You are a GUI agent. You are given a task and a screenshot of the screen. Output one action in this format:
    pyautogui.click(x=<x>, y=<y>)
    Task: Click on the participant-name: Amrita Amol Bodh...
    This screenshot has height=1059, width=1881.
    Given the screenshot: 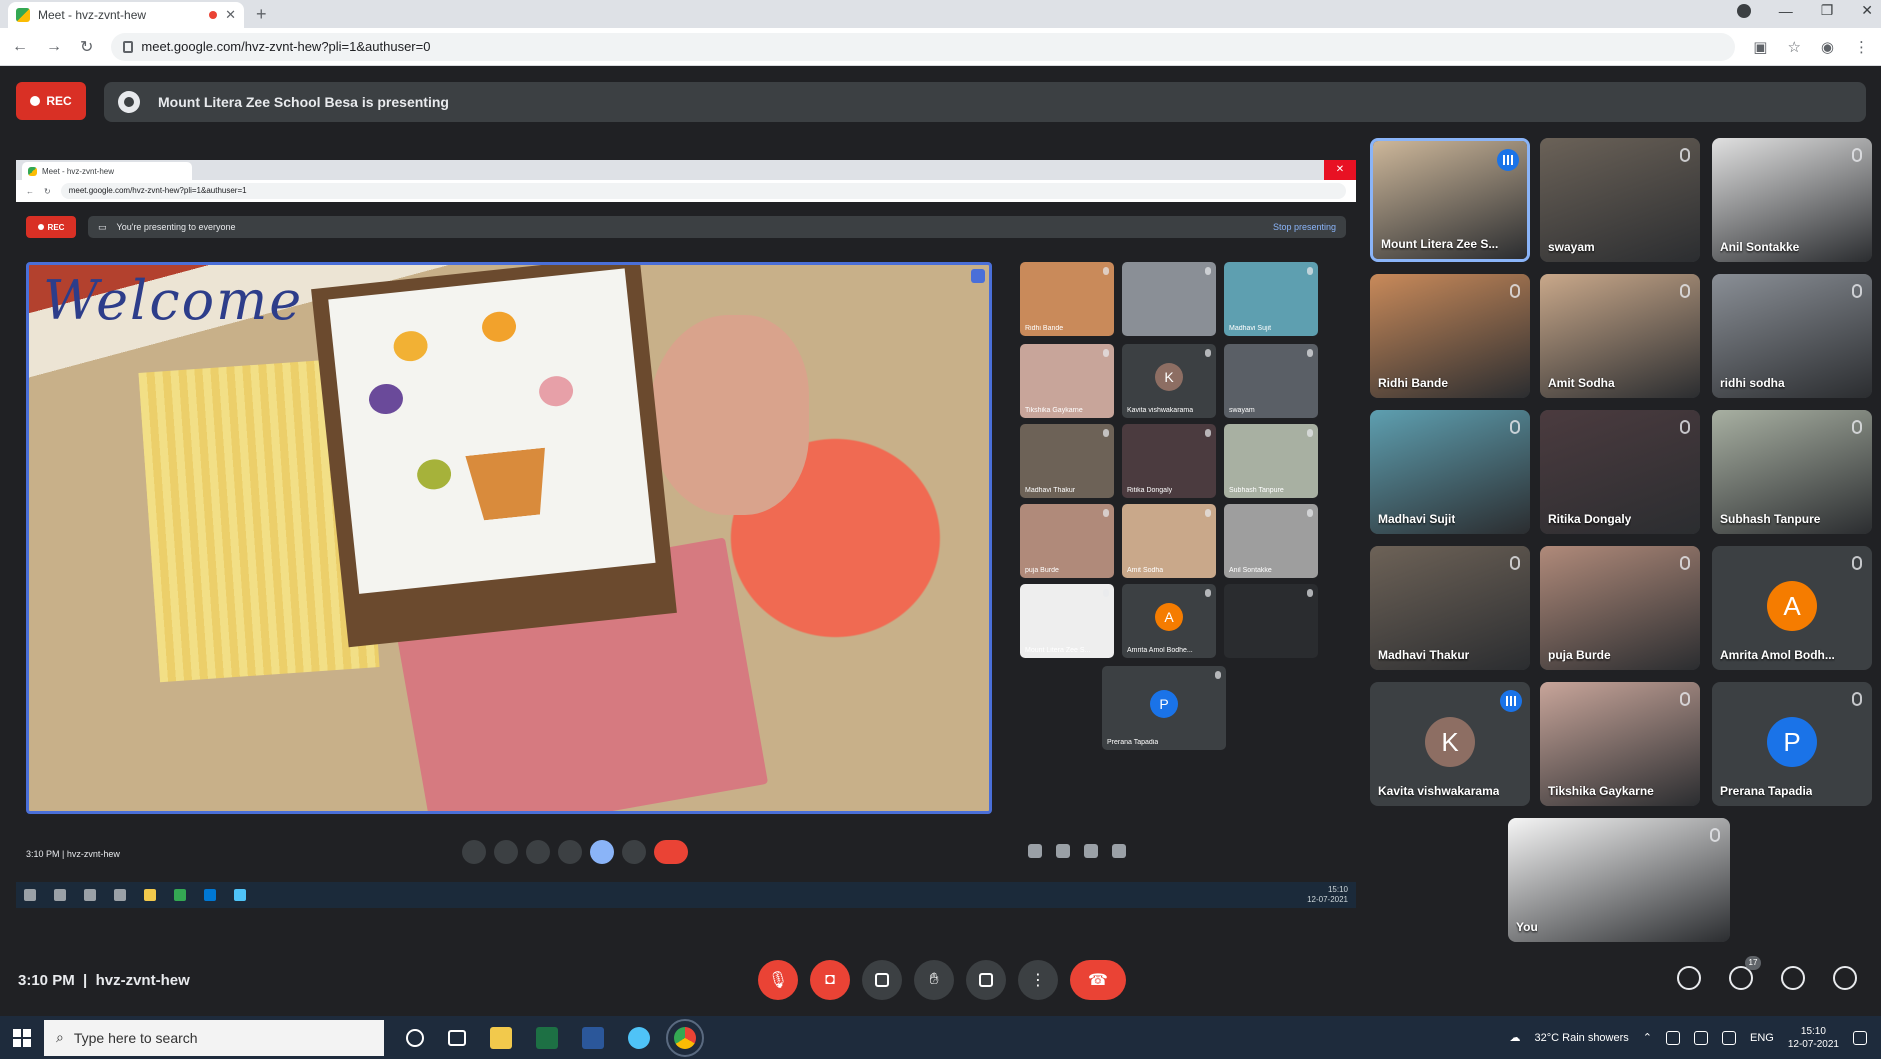 What is the action you would take?
    pyautogui.click(x=1777, y=655)
    